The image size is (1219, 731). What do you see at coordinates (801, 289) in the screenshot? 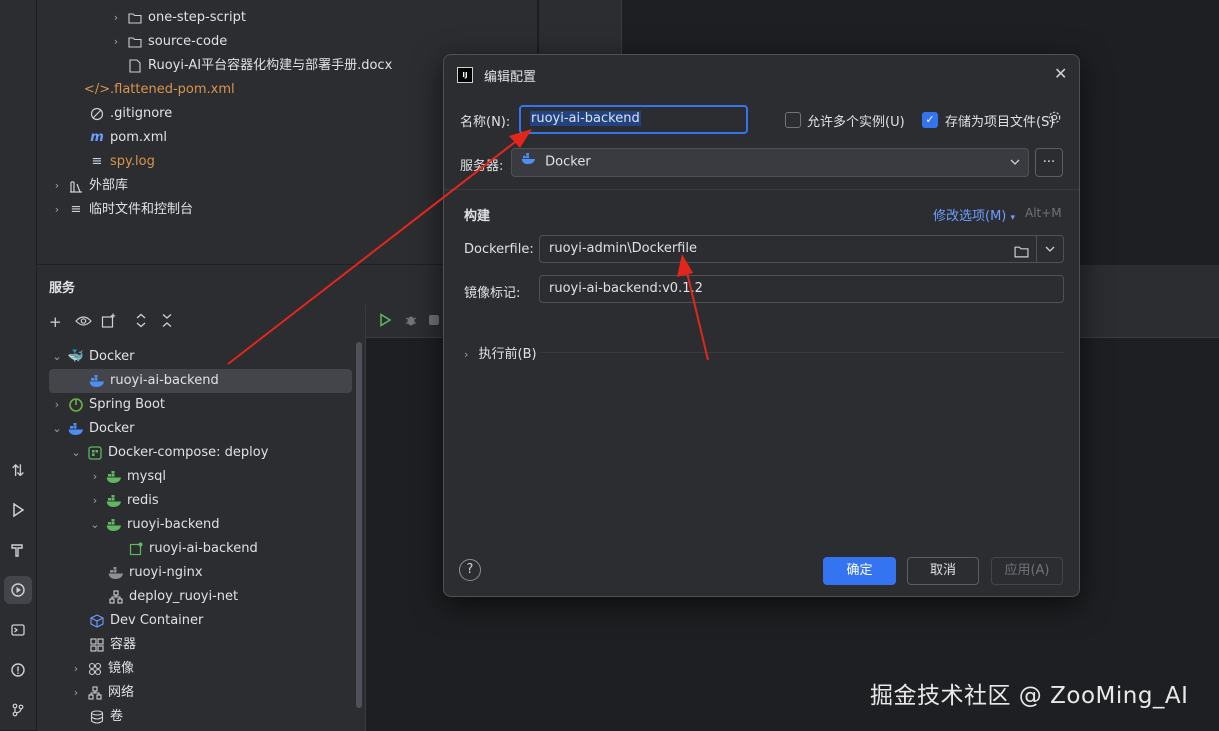
I see `image-tag-input: ruoyi-ai-backend:v0.1.2` at bounding box center [801, 289].